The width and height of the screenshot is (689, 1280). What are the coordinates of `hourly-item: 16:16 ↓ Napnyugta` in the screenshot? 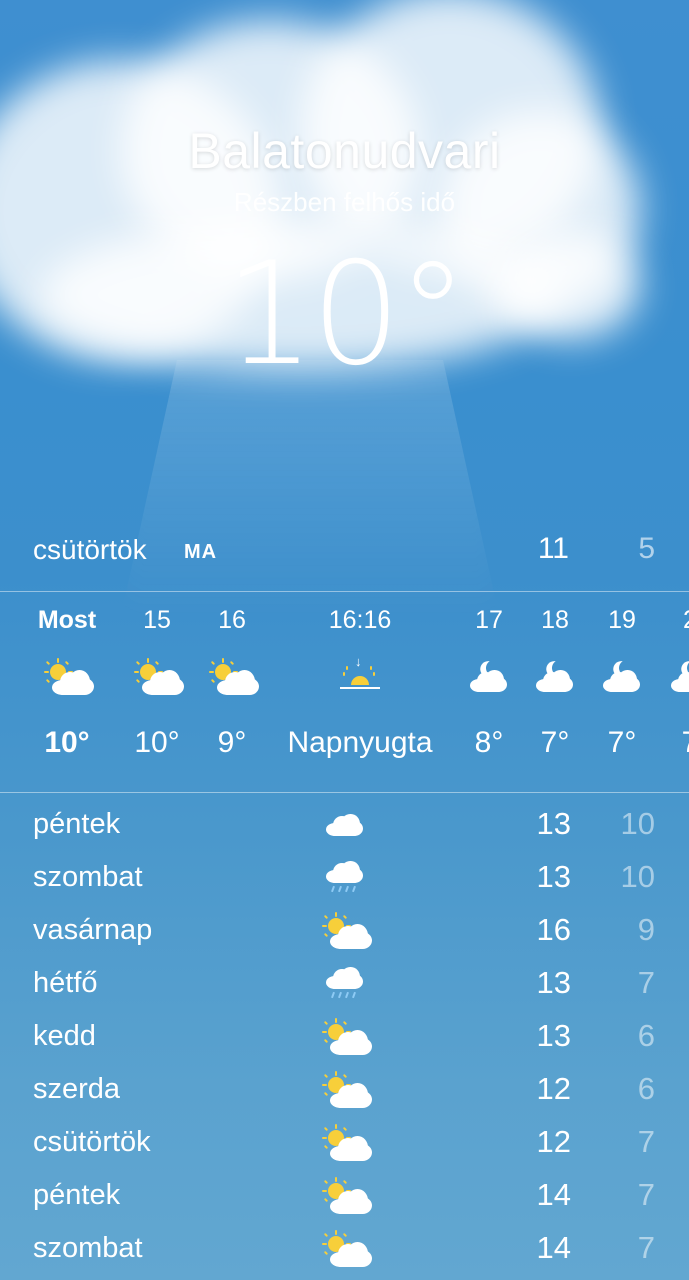 It's located at (360, 680).